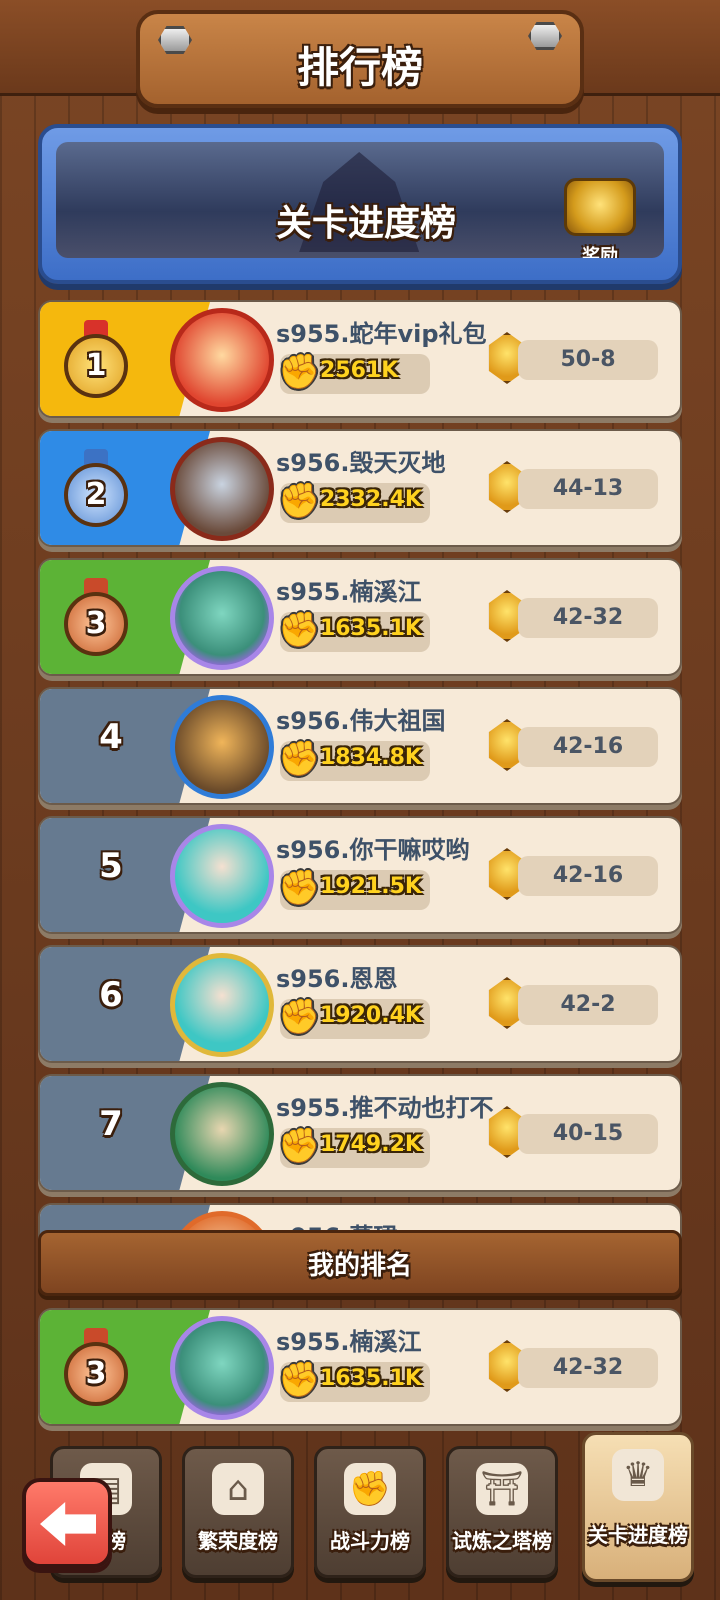 The width and height of the screenshot is (720, 1600). I want to click on power-value: 1920.4K, so click(371, 1015).